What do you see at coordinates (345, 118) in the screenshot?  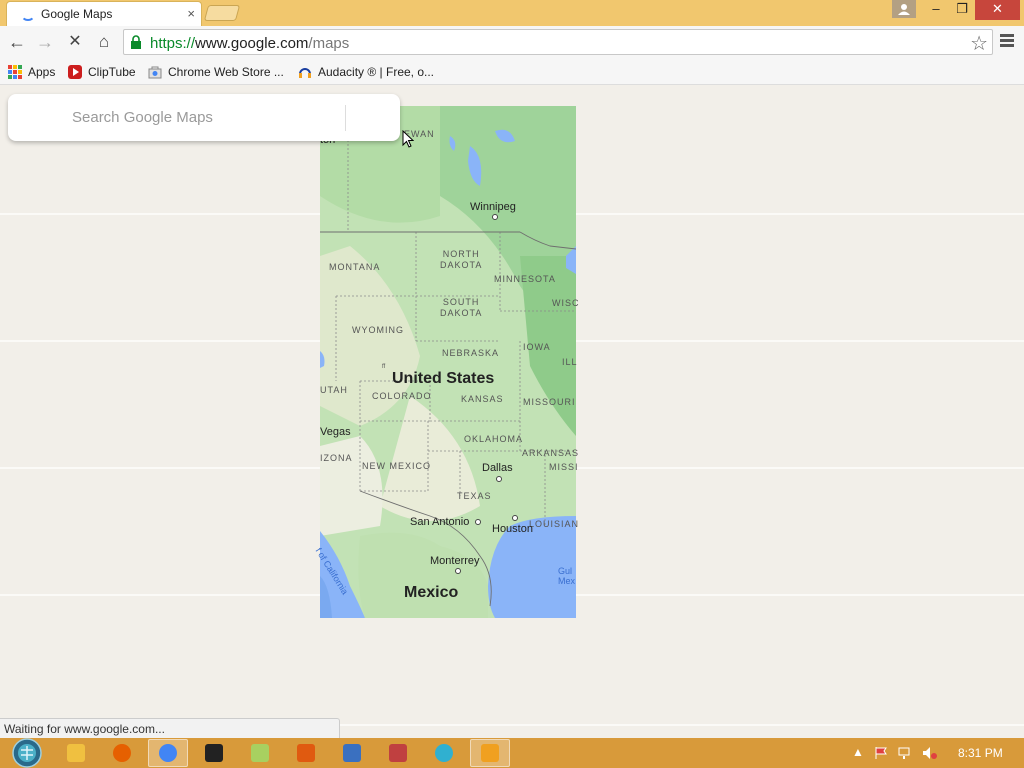 I see `search-divider` at bounding box center [345, 118].